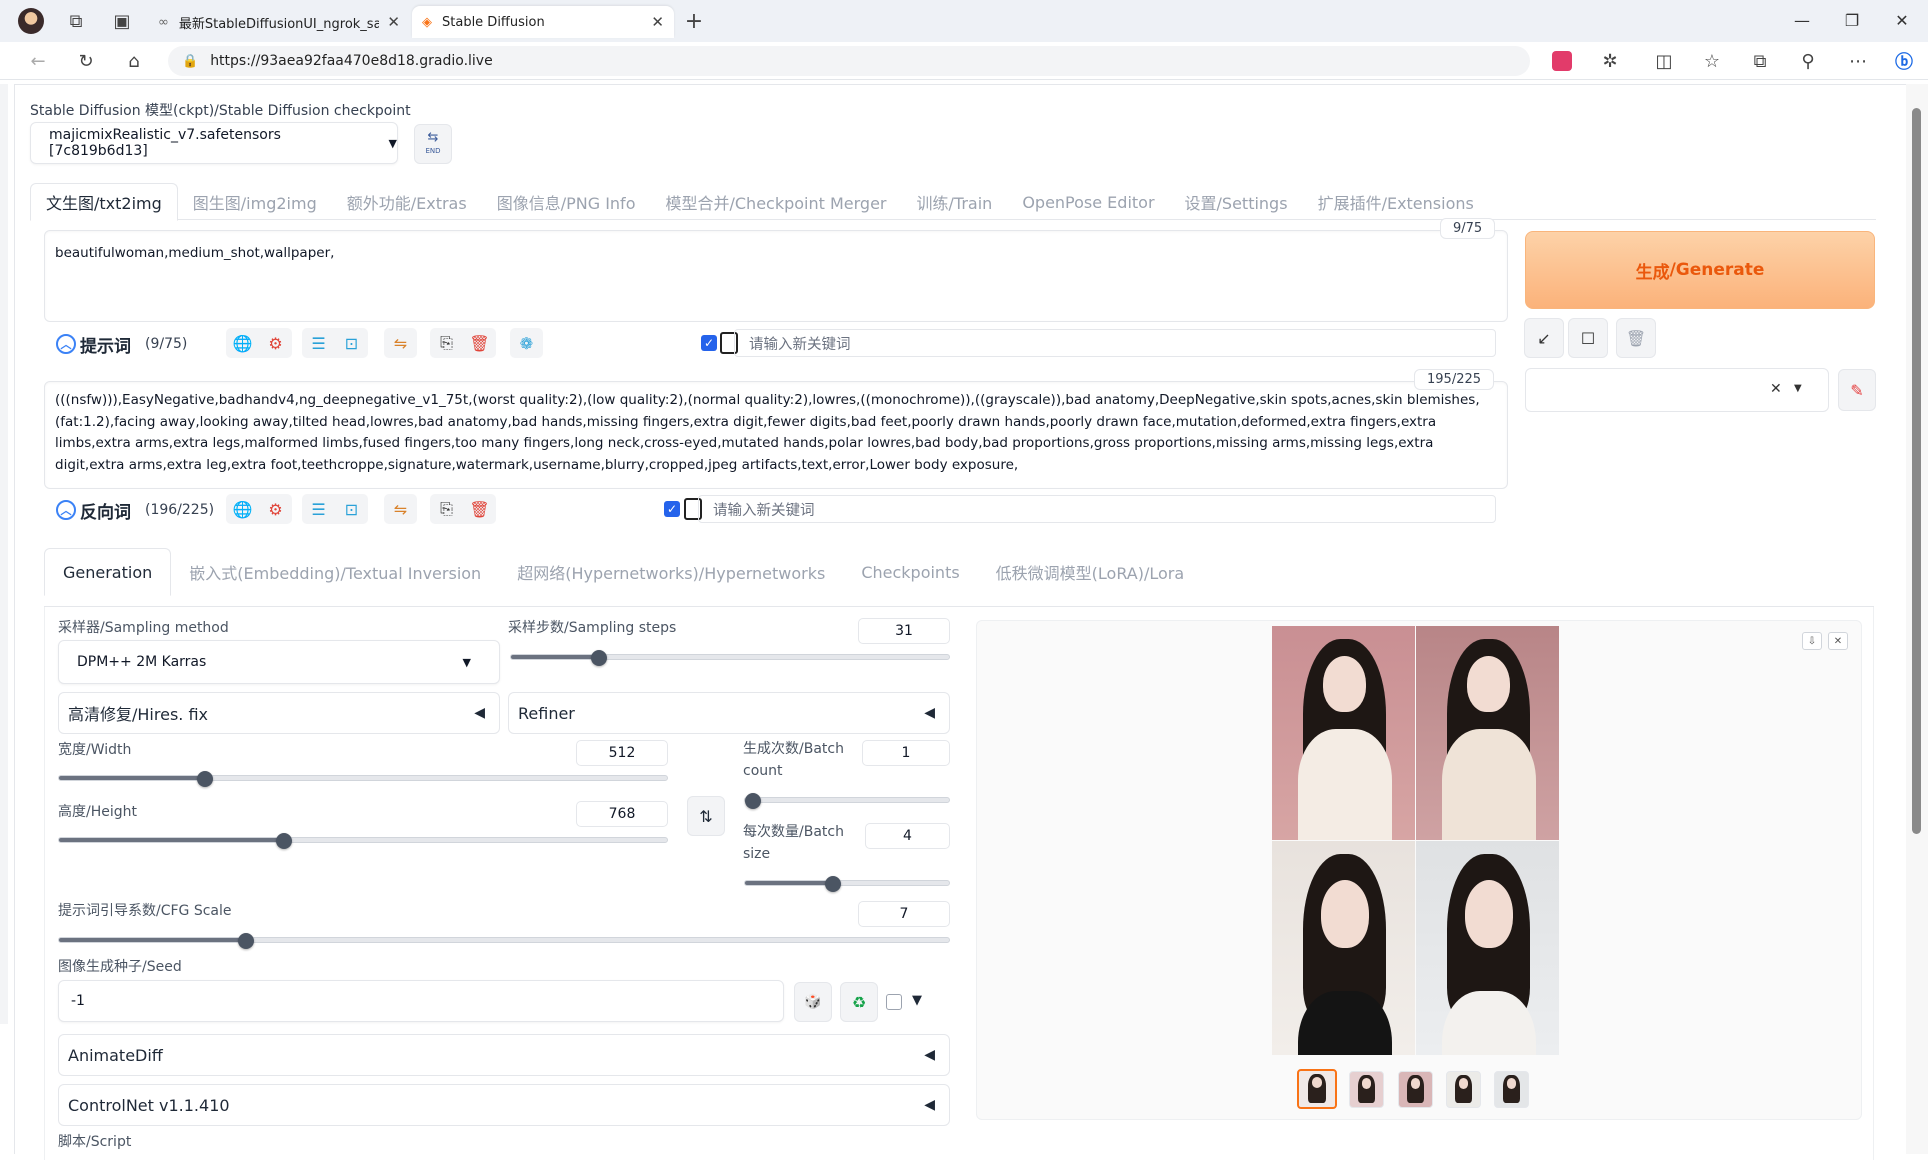 The image size is (1928, 1160). Describe the element at coordinates (1097, 509) in the screenshot. I see `negative-keyword-input: 请输入新关键词` at that location.